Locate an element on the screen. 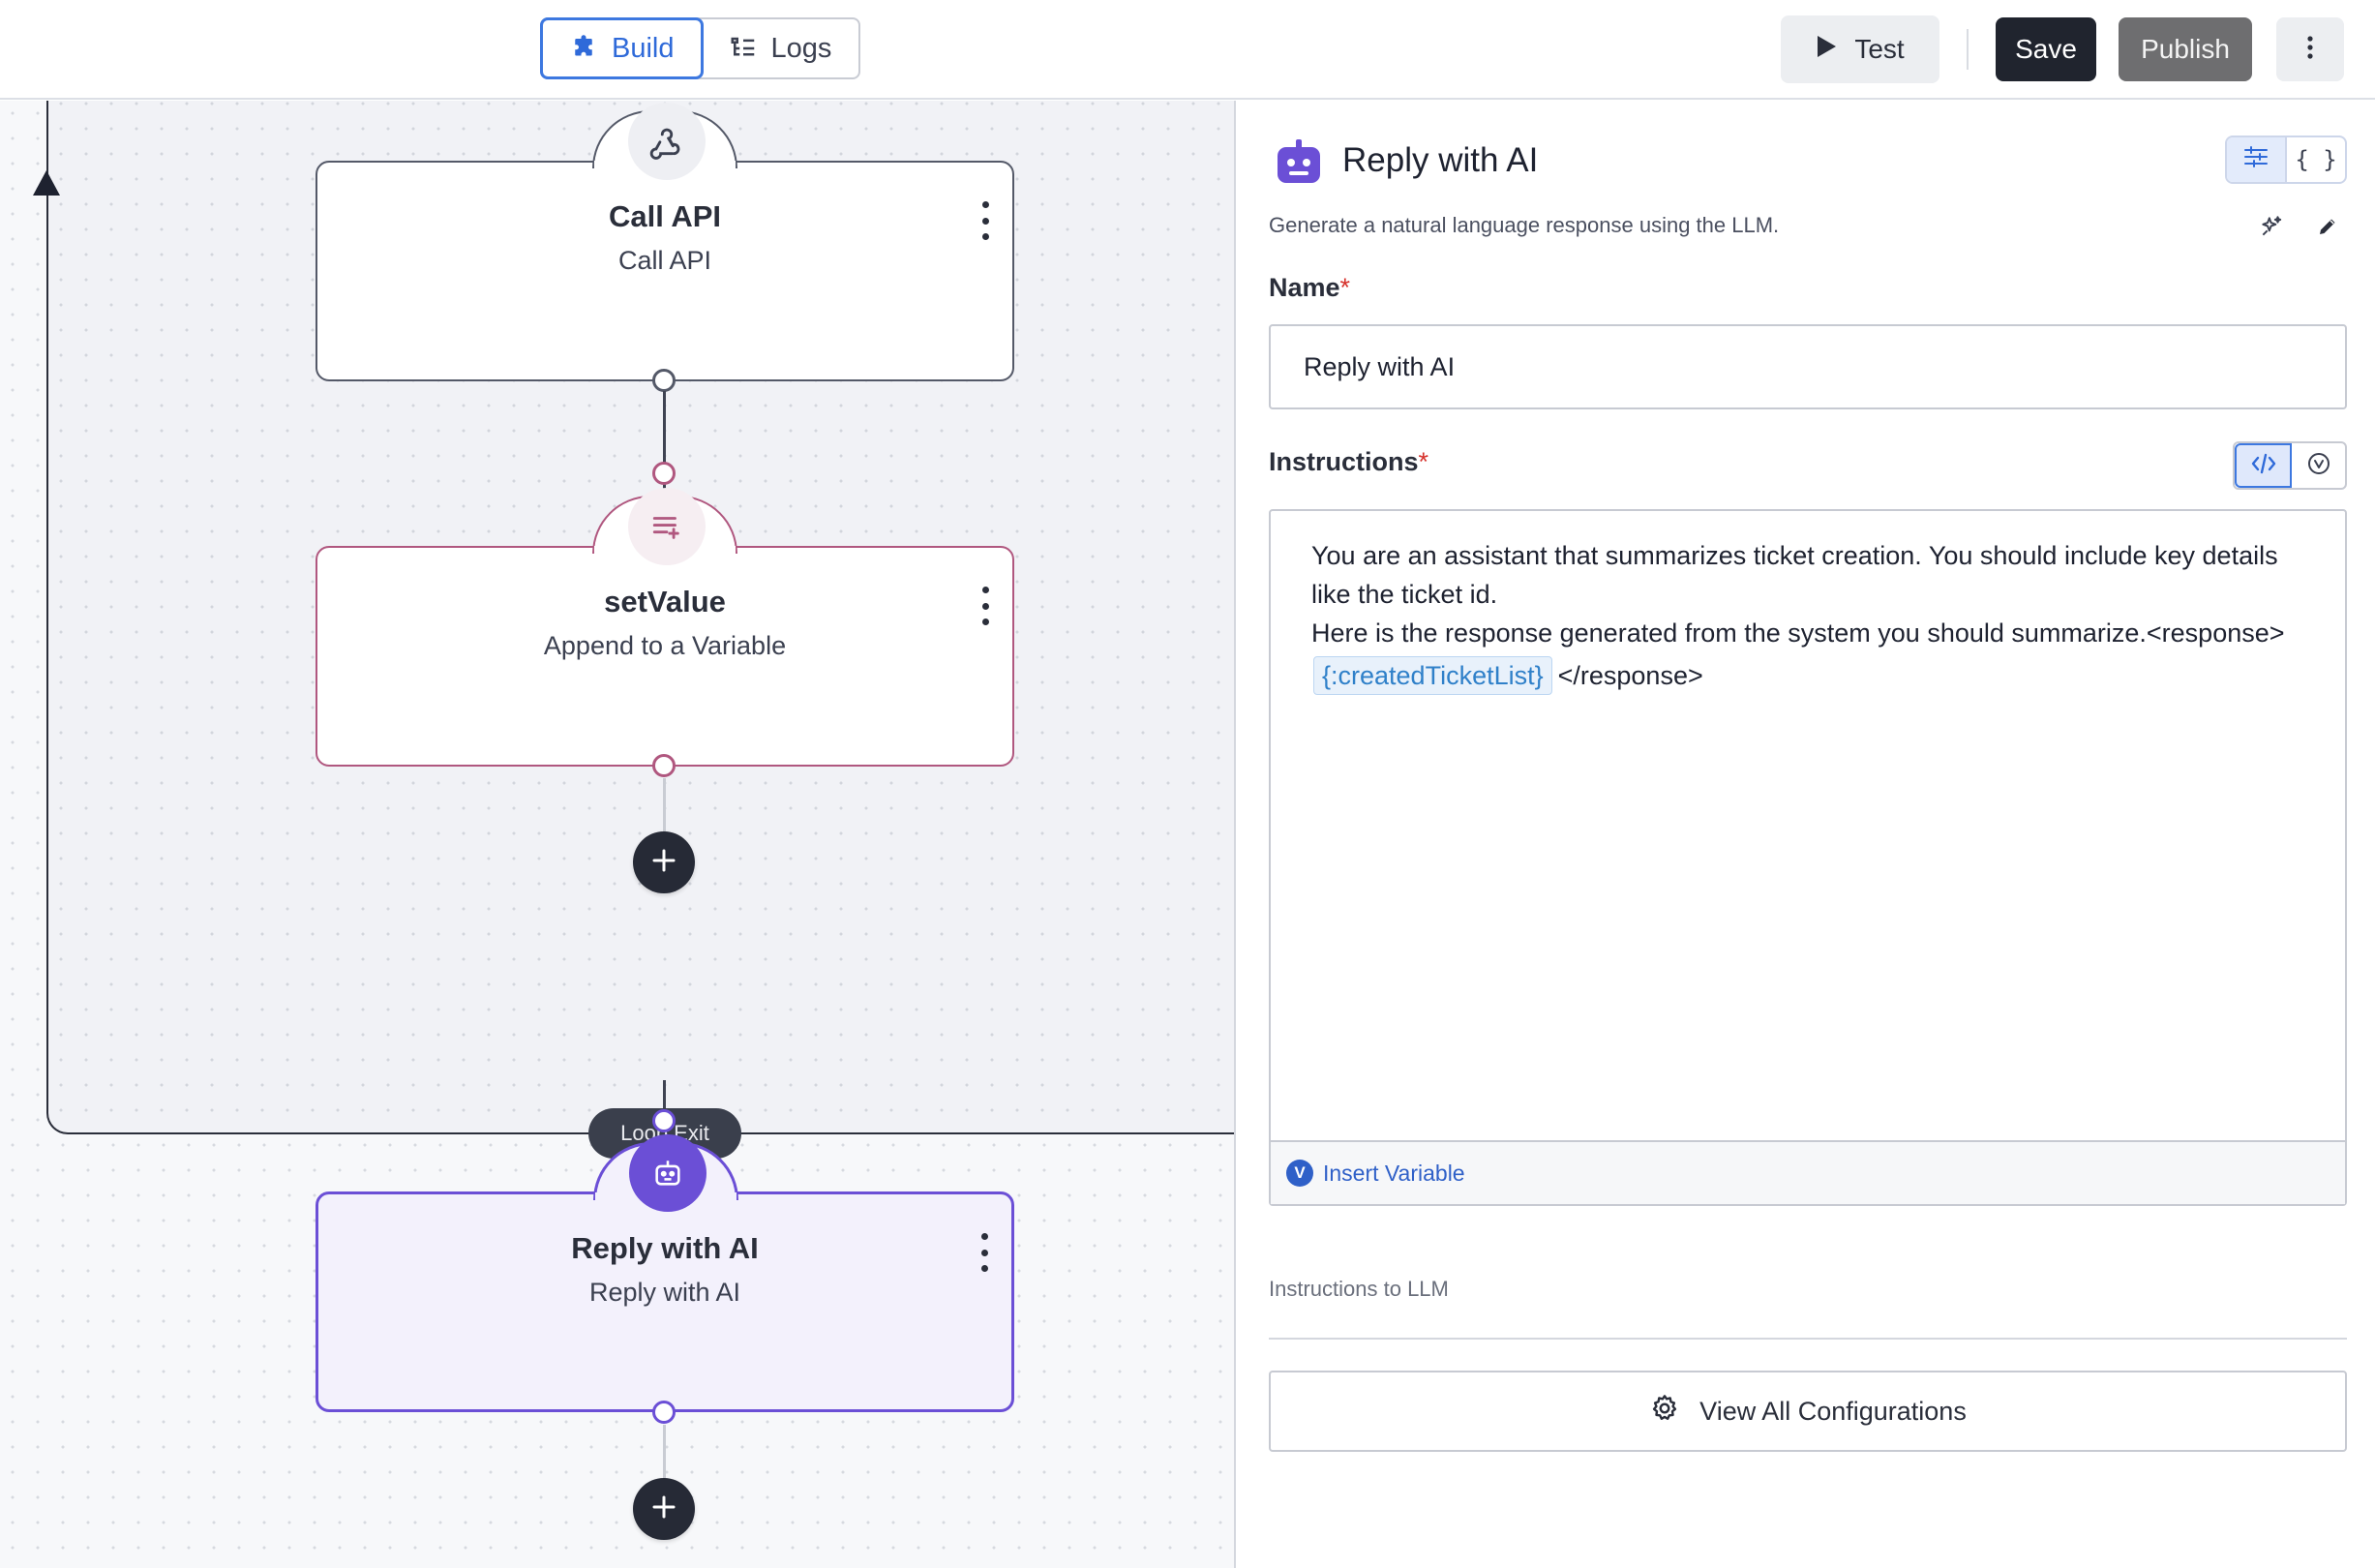 The image size is (2375, 1568). form-view-button is located at coordinates (2257, 159).